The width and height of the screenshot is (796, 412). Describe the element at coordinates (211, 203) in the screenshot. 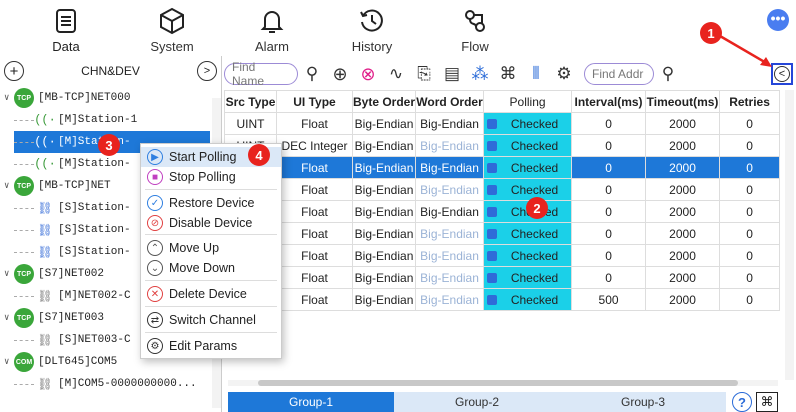

I see `menu-item-restore-device: ✓ Restore Device` at that location.